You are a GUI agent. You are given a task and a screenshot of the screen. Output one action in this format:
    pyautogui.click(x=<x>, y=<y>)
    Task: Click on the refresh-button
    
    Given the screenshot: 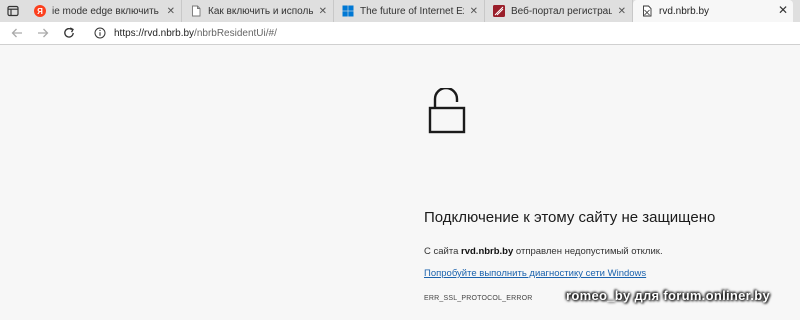 What is the action you would take?
    pyautogui.click(x=69, y=33)
    